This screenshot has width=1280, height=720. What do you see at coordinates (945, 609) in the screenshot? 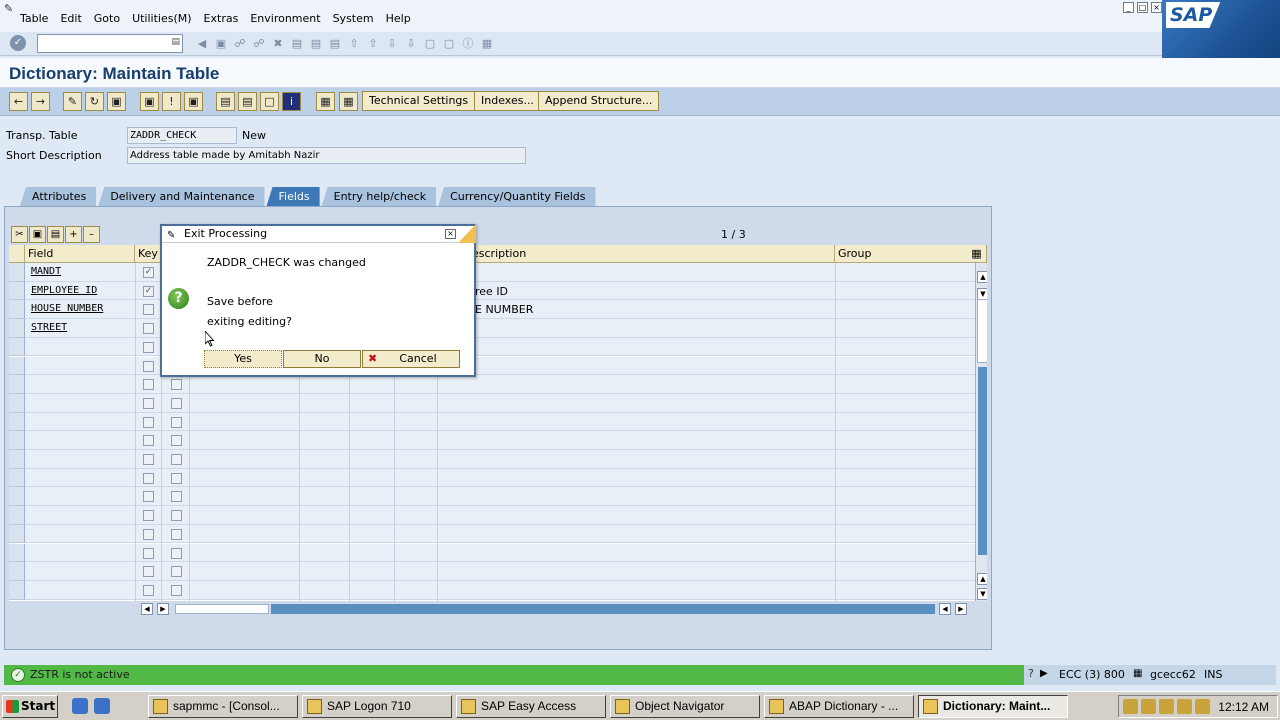
I see `scroll-left-step-icon: ◀` at bounding box center [945, 609].